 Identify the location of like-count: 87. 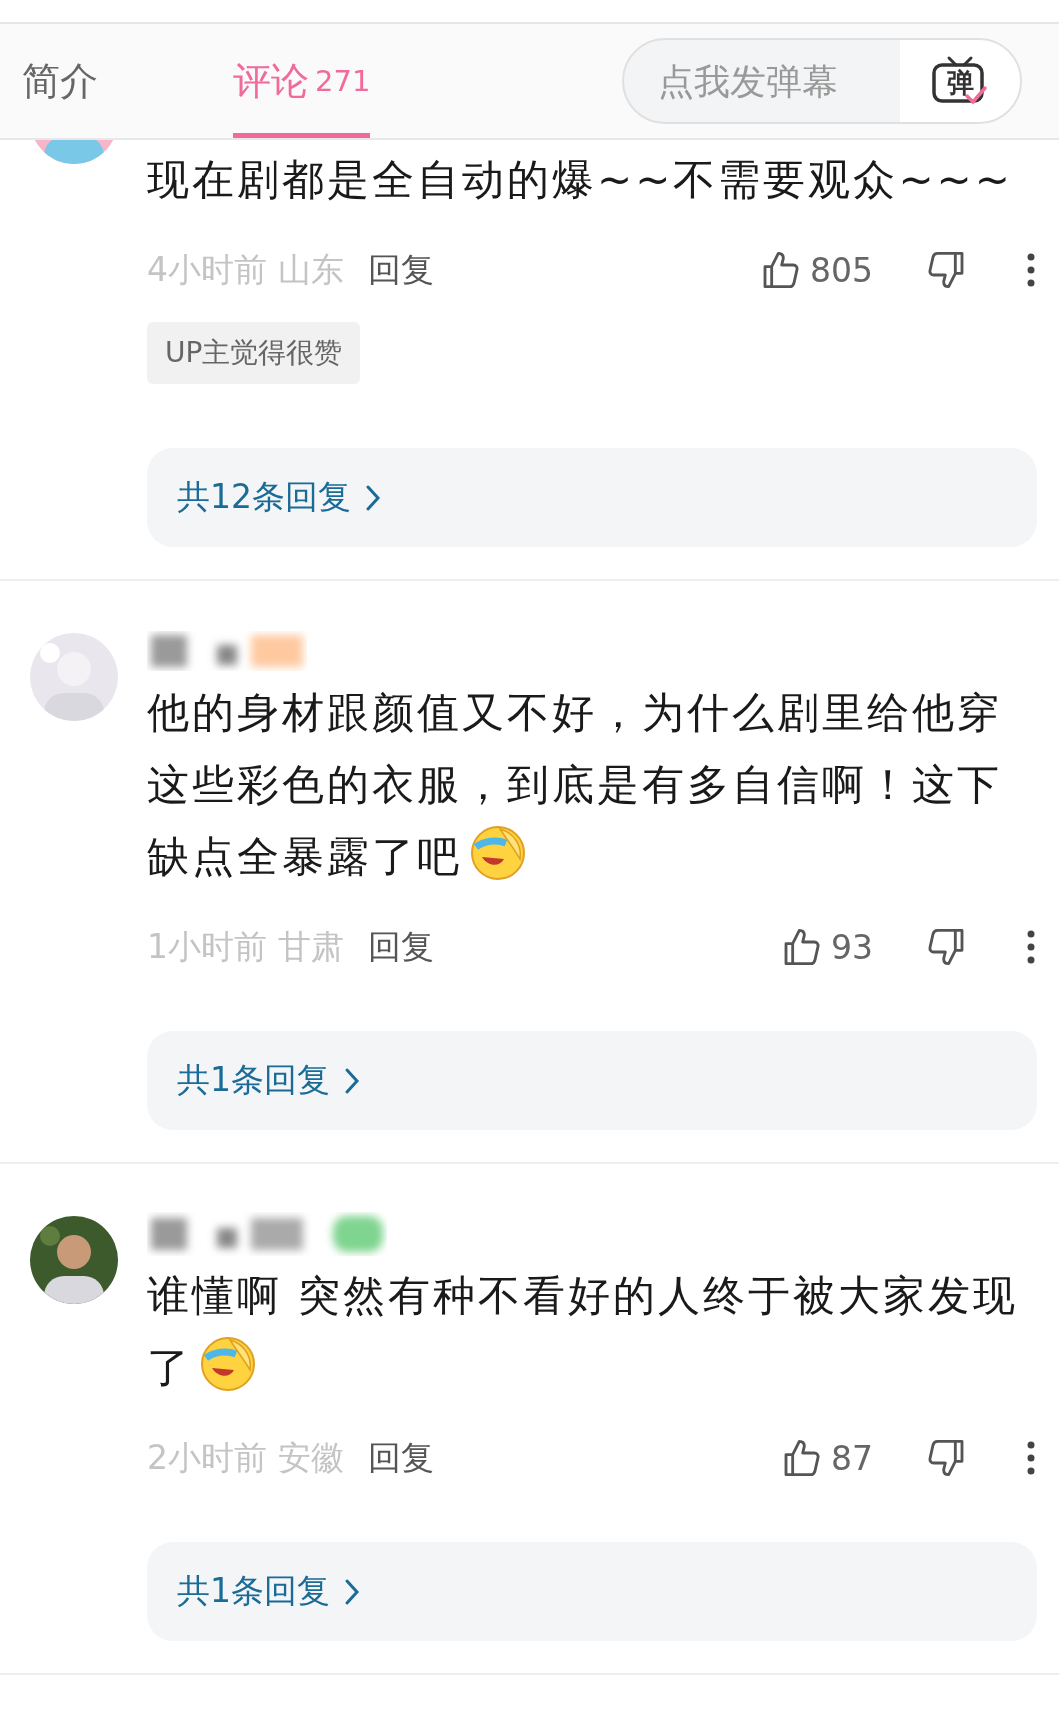
(852, 1458).